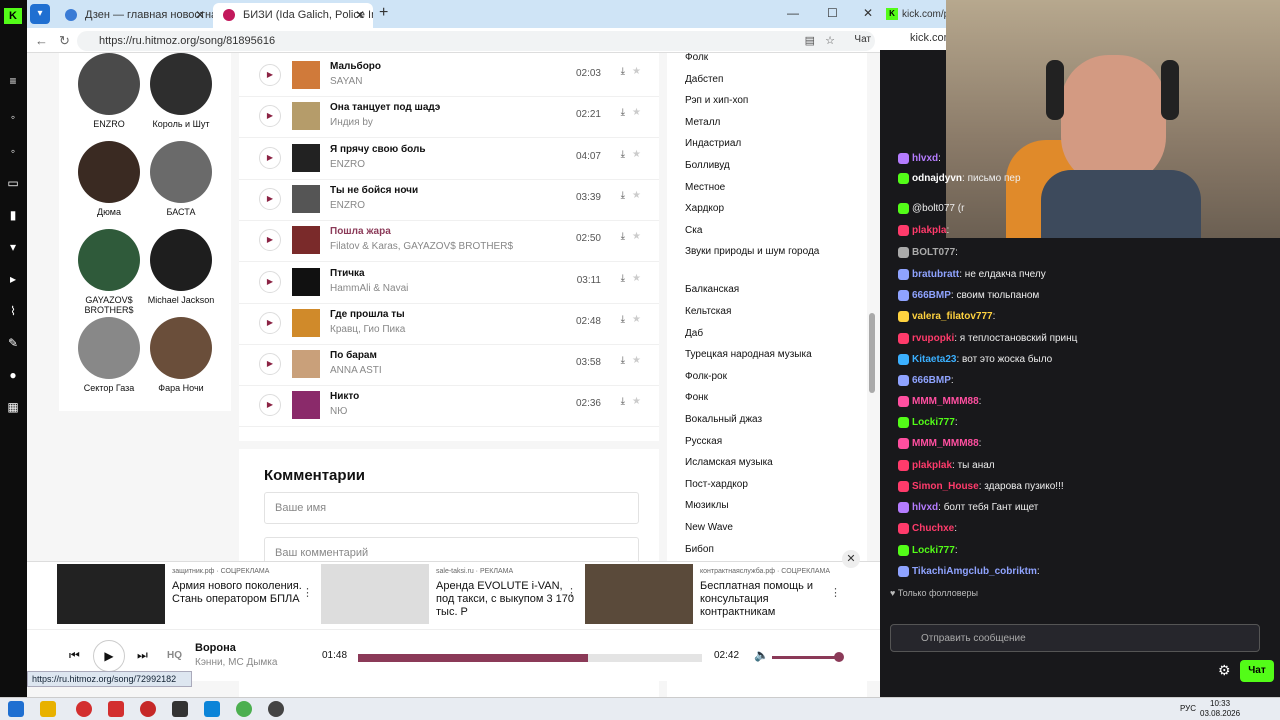 The width and height of the screenshot is (1280, 720). I want to click on previous-track-icon: ⏮, so click(74, 655).